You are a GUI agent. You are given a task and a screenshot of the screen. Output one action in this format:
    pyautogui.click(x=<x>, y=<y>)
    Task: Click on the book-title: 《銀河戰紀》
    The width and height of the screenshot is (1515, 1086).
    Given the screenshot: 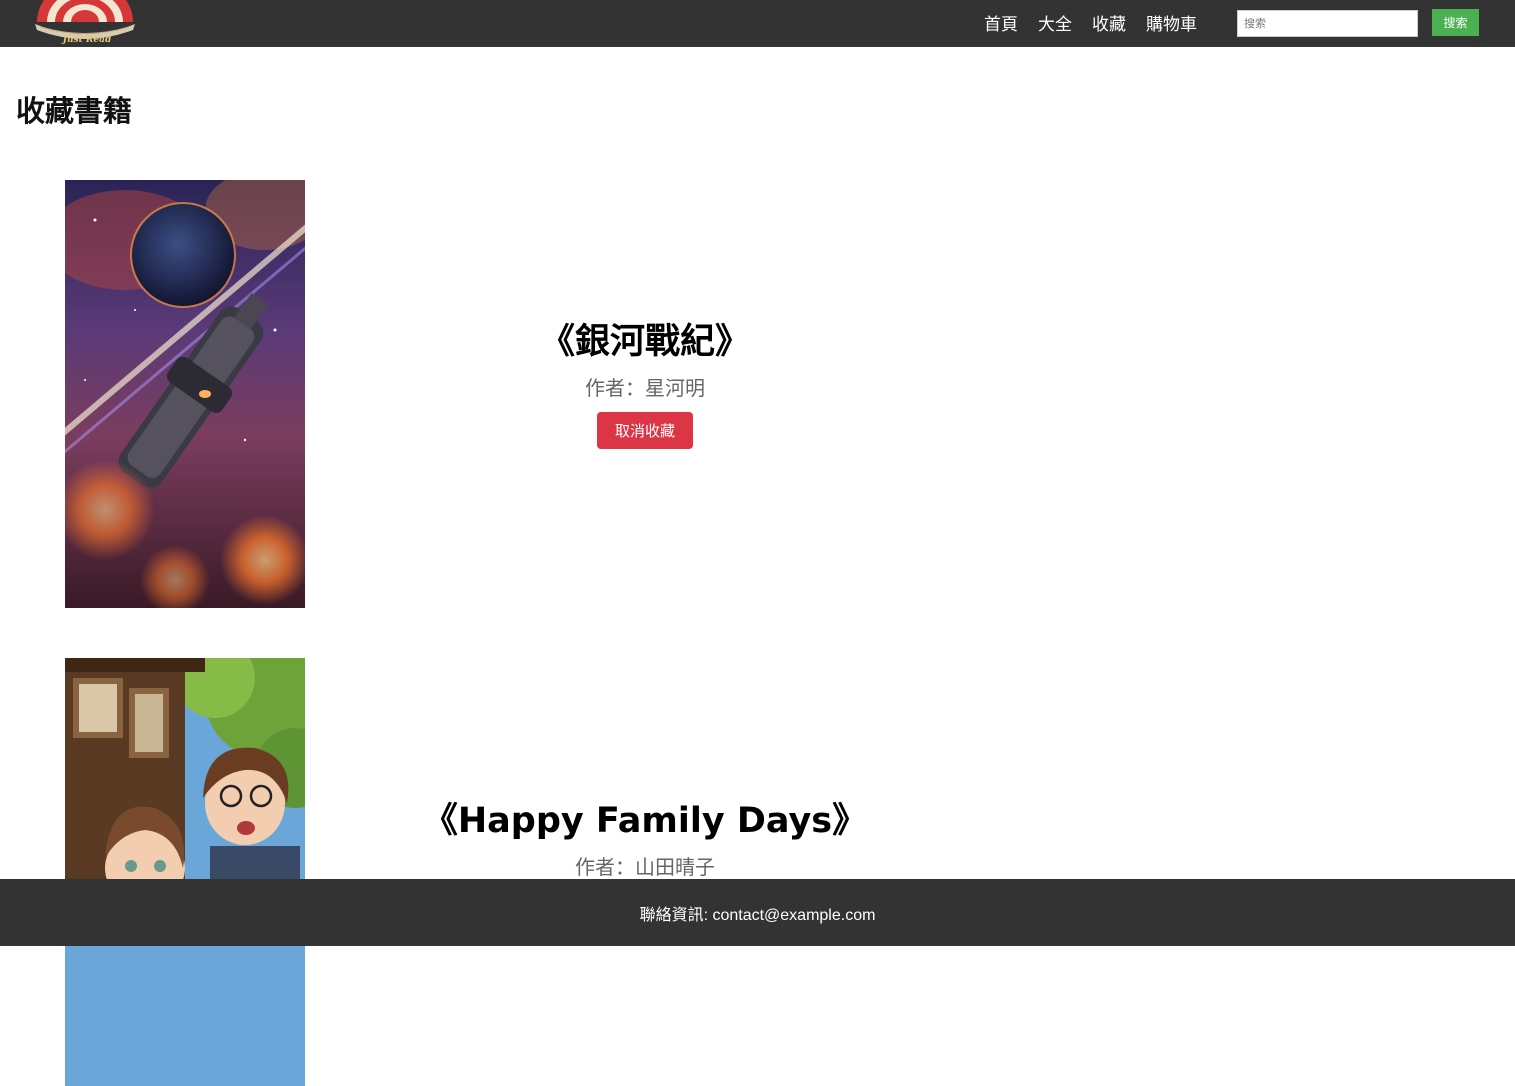 What is the action you would take?
    pyautogui.click(x=645, y=342)
    